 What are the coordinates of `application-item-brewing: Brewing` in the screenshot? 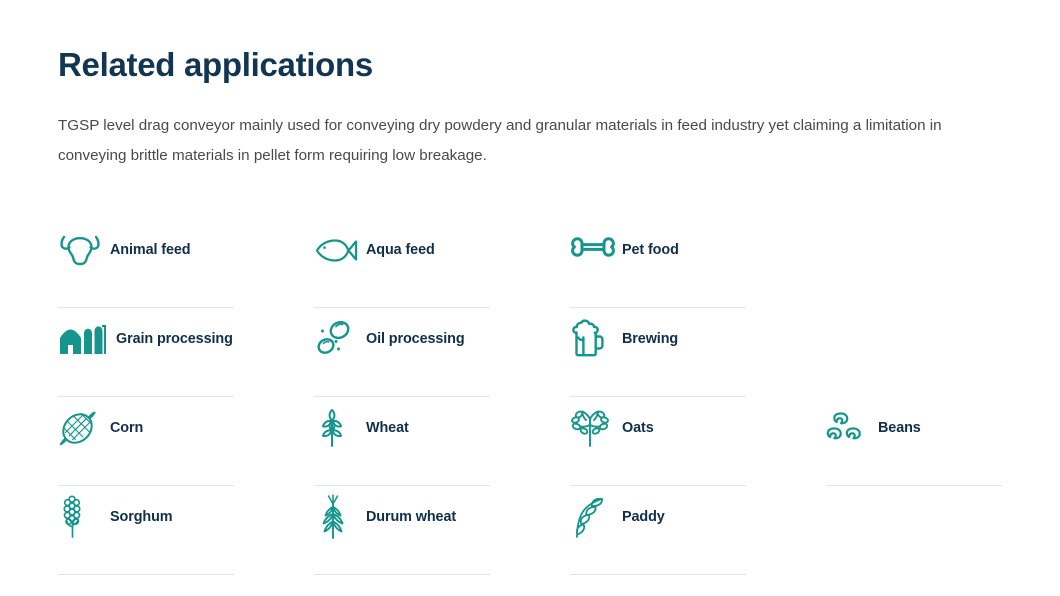 It's located at (698, 352).